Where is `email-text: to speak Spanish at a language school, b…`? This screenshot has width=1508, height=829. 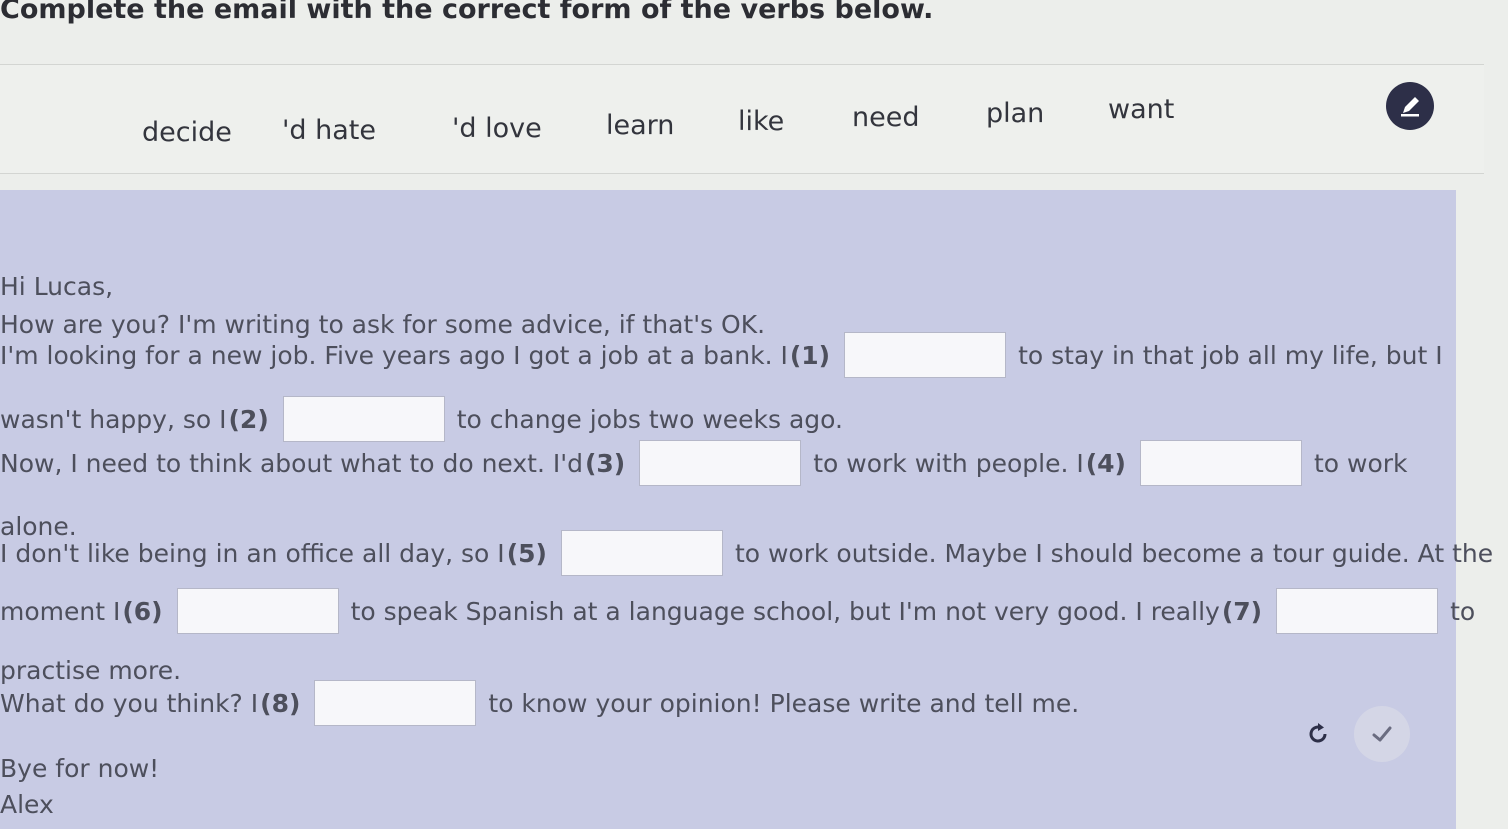
email-text: to speak Spanish at a language school, b… is located at coordinates (785, 611).